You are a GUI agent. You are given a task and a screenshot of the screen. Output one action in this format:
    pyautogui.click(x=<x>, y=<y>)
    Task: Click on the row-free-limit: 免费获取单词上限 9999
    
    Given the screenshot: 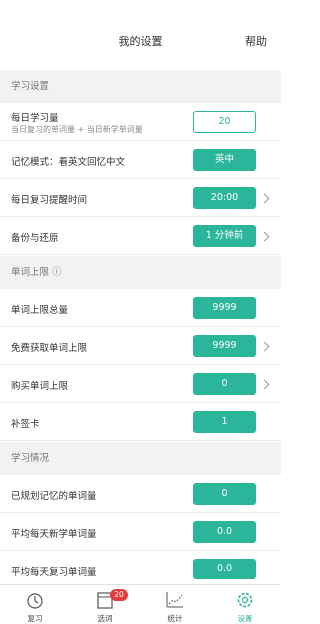 What is the action you would take?
    pyautogui.click(x=140, y=346)
    